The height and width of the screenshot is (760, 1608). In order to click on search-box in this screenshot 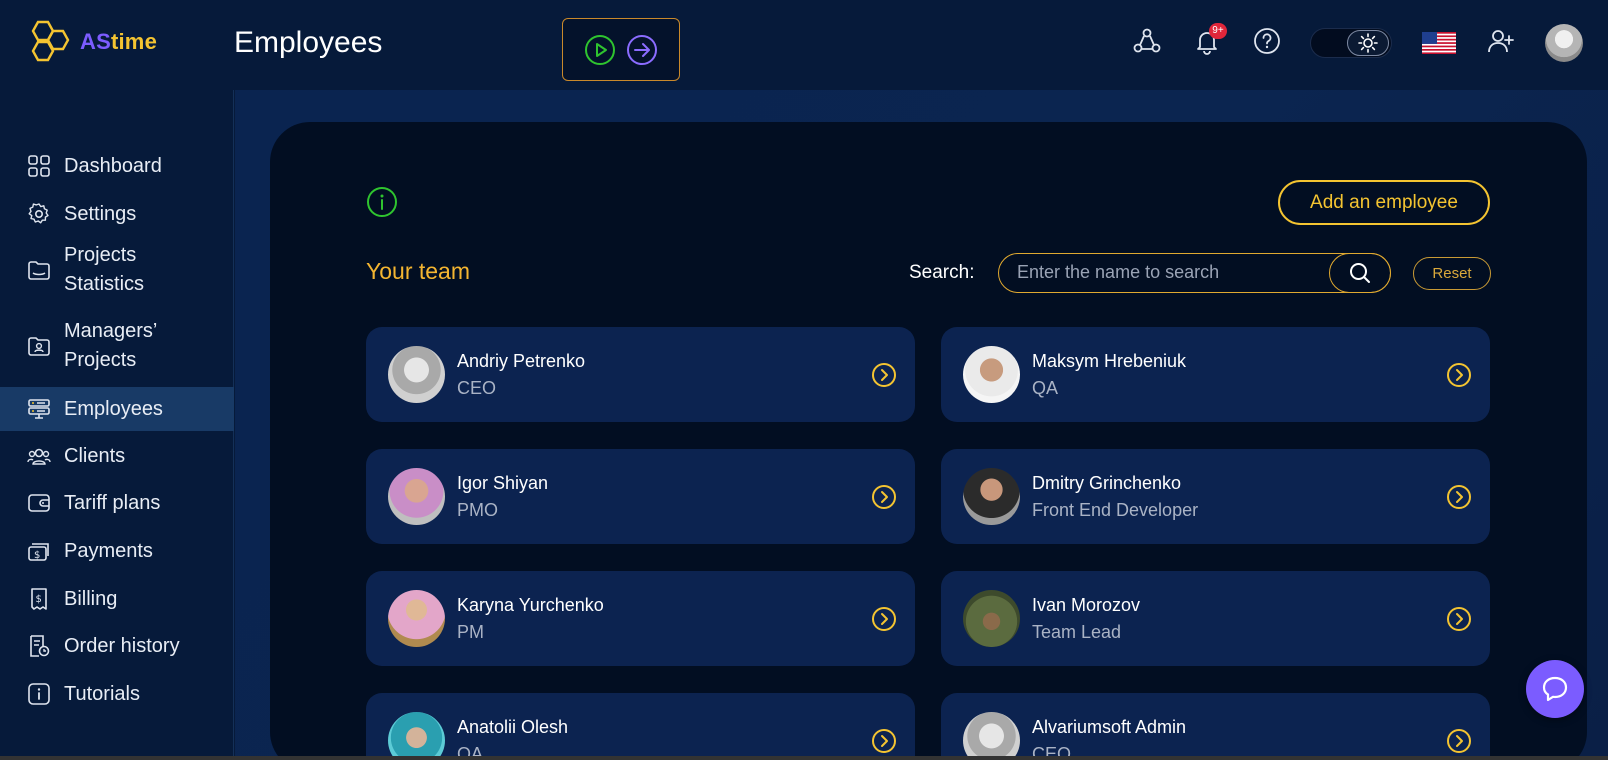, I will do `click(1194, 272)`.